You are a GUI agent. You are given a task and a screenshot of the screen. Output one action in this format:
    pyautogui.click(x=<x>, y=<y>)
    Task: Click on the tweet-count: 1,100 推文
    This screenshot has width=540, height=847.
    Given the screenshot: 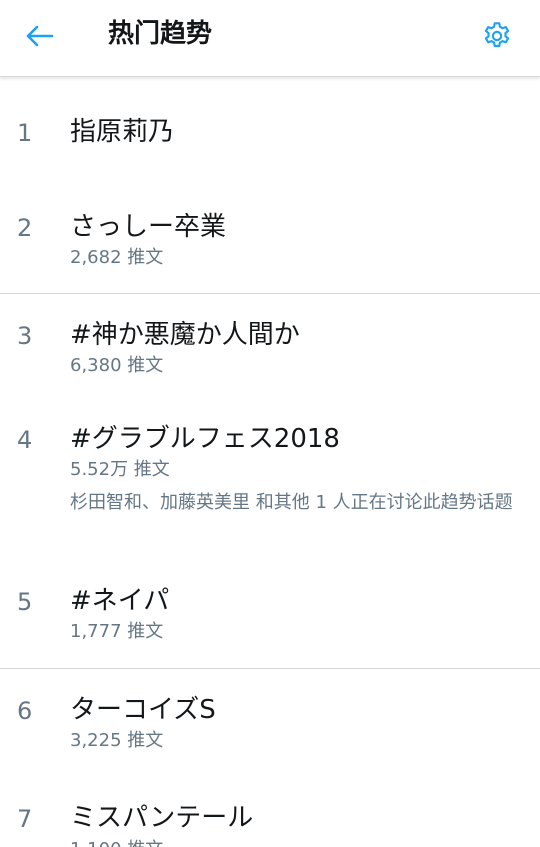 What is the action you would take?
    pyautogui.click(x=116, y=842)
    